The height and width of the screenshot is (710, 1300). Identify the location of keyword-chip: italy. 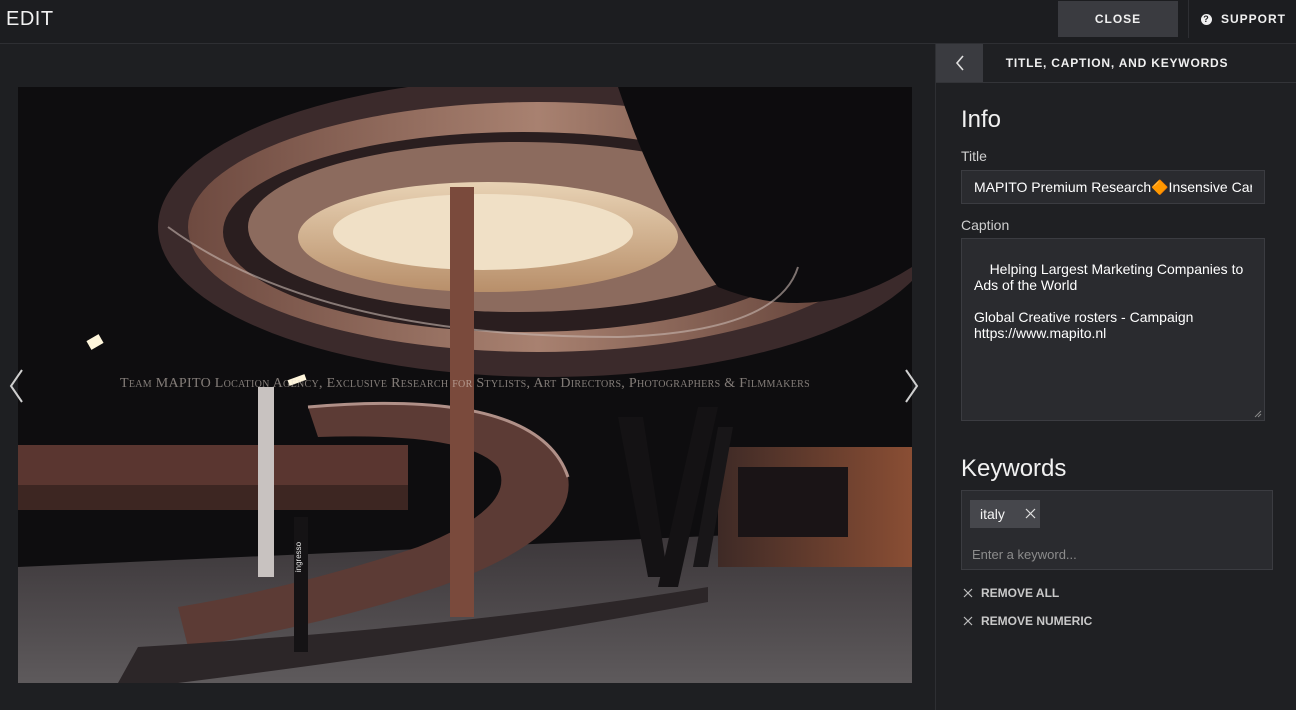
(1005, 514).